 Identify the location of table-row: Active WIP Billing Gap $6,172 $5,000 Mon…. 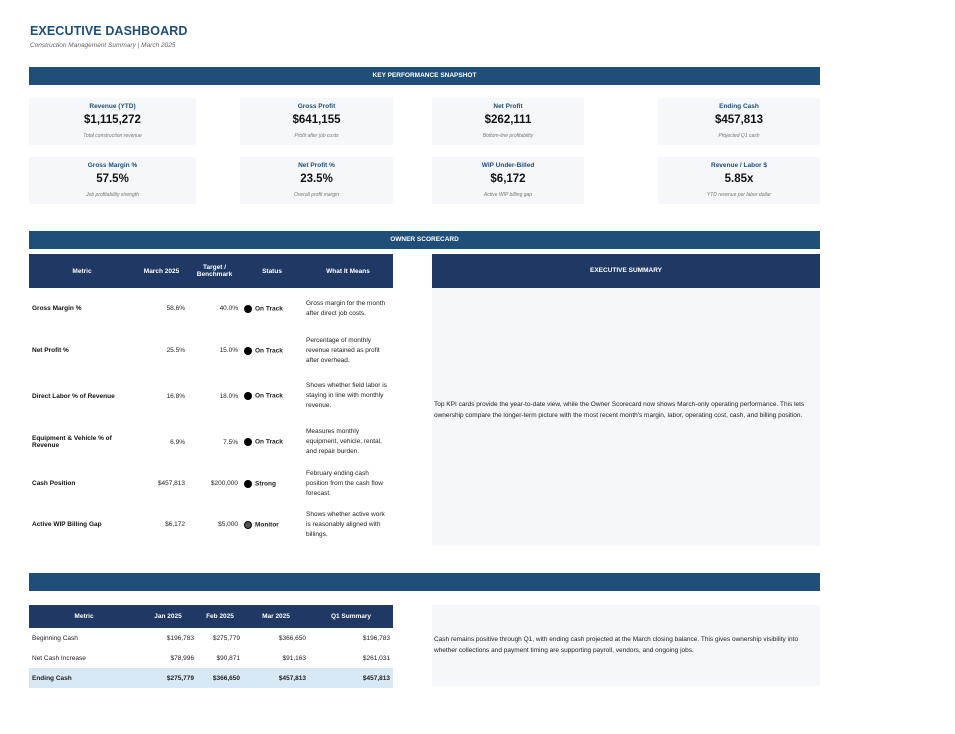
(211, 524).